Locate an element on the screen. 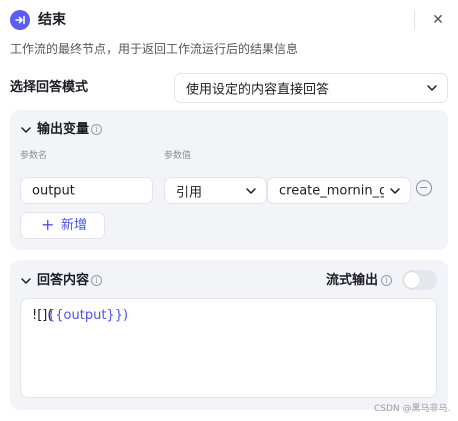  remove-row-minus-icon is located at coordinates (424, 188).